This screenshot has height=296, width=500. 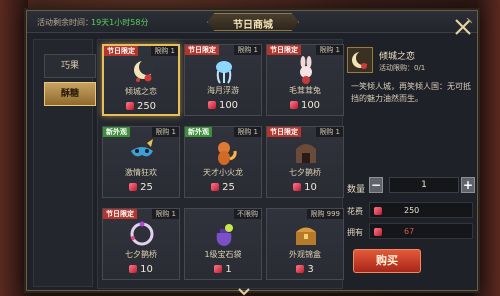 What do you see at coordinates (421, 210) in the screenshot?
I see `cost-field: 250` at bounding box center [421, 210].